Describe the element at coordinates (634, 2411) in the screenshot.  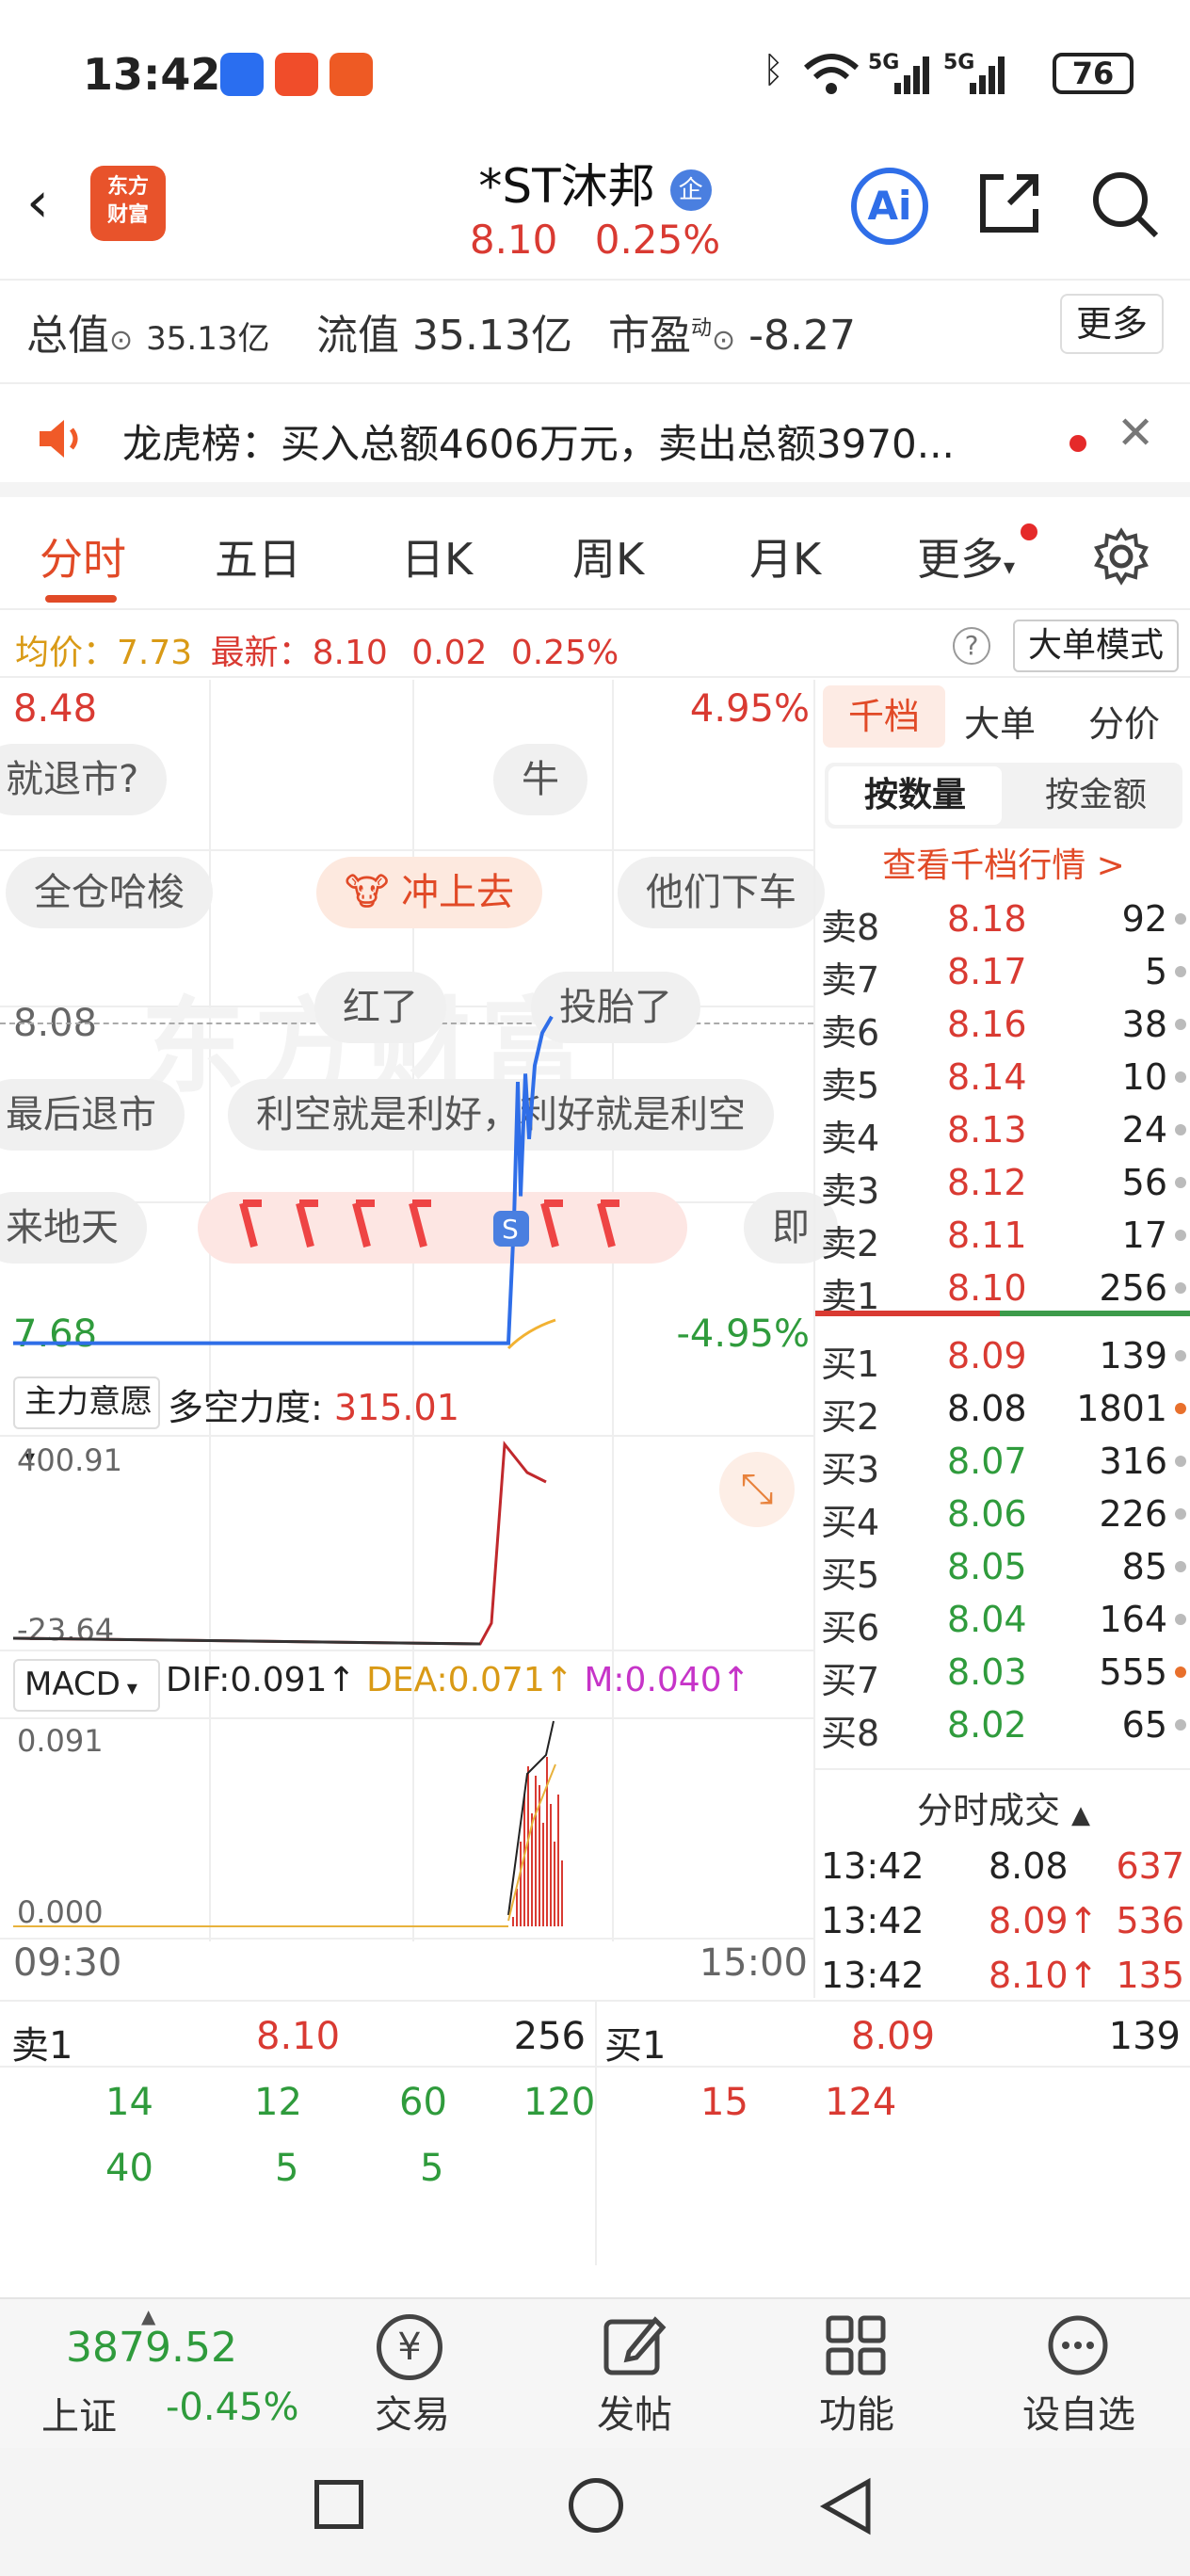
I see `nav-post: 发帖` at that location.